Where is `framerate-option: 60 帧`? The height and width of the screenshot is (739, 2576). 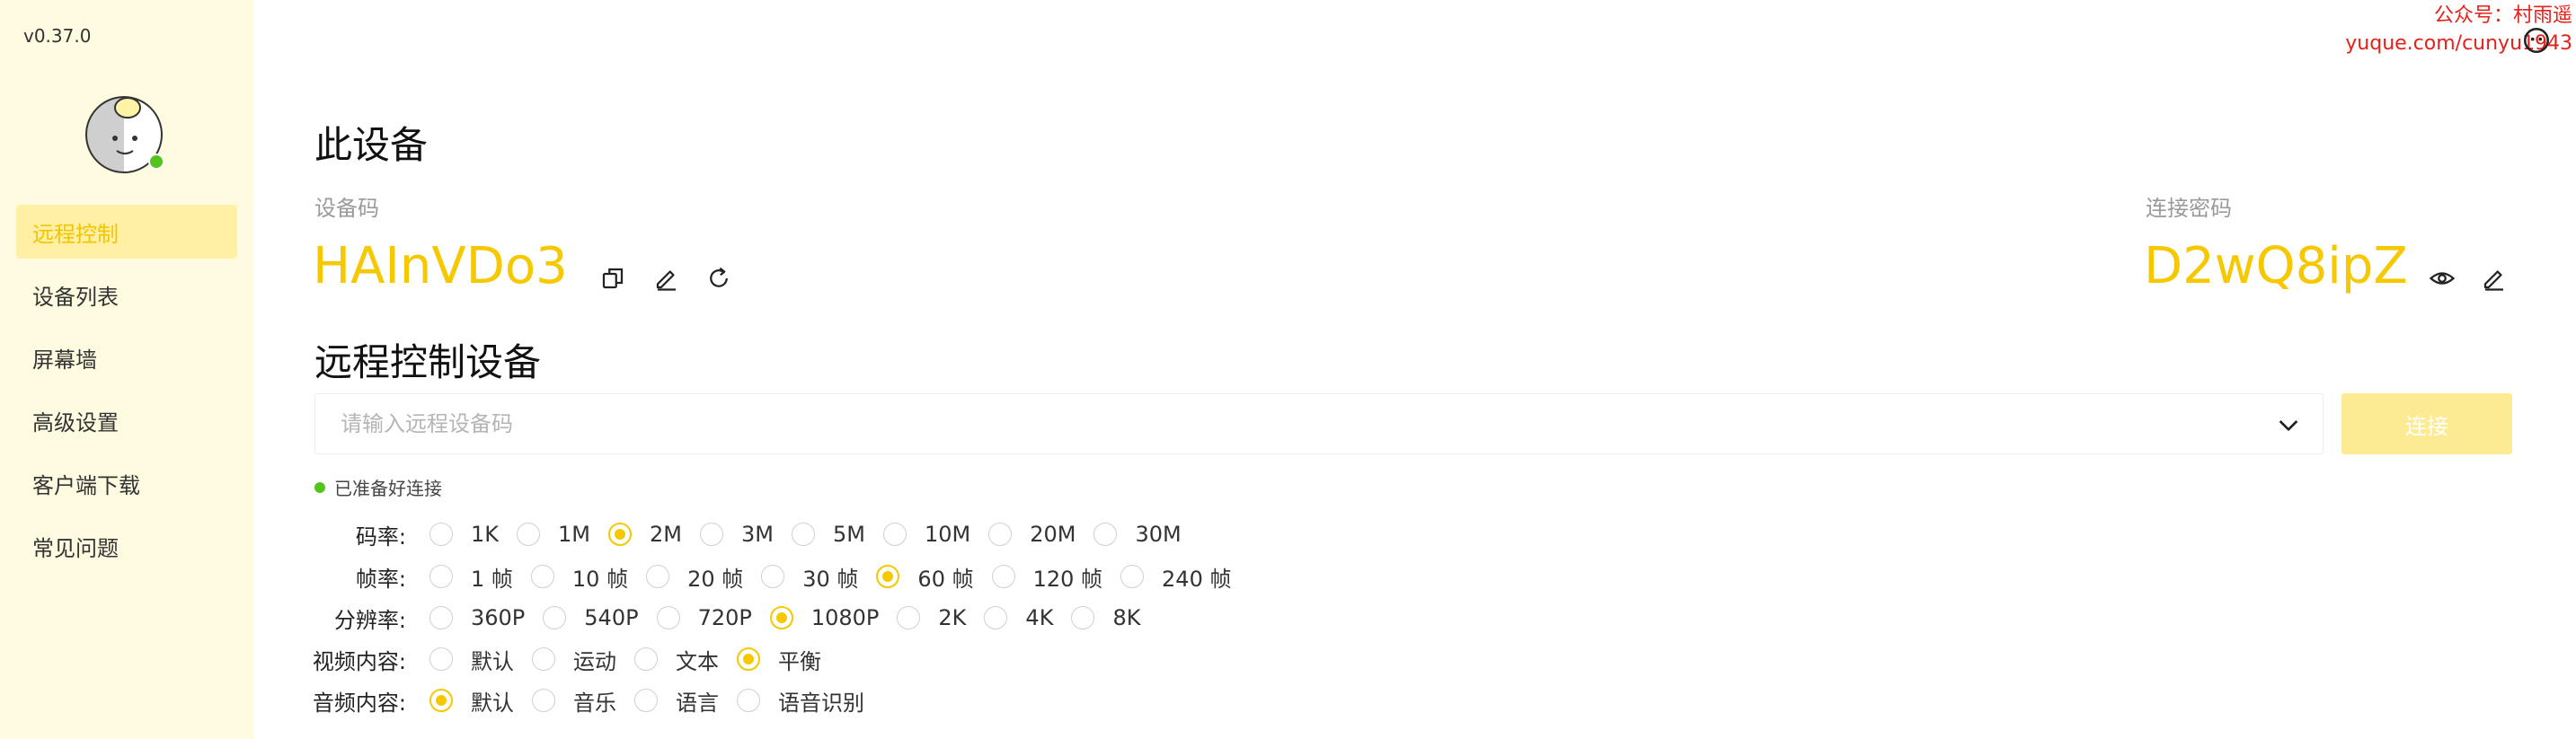
framerate-option: 60 帧 is located at coordinates (925, 577).